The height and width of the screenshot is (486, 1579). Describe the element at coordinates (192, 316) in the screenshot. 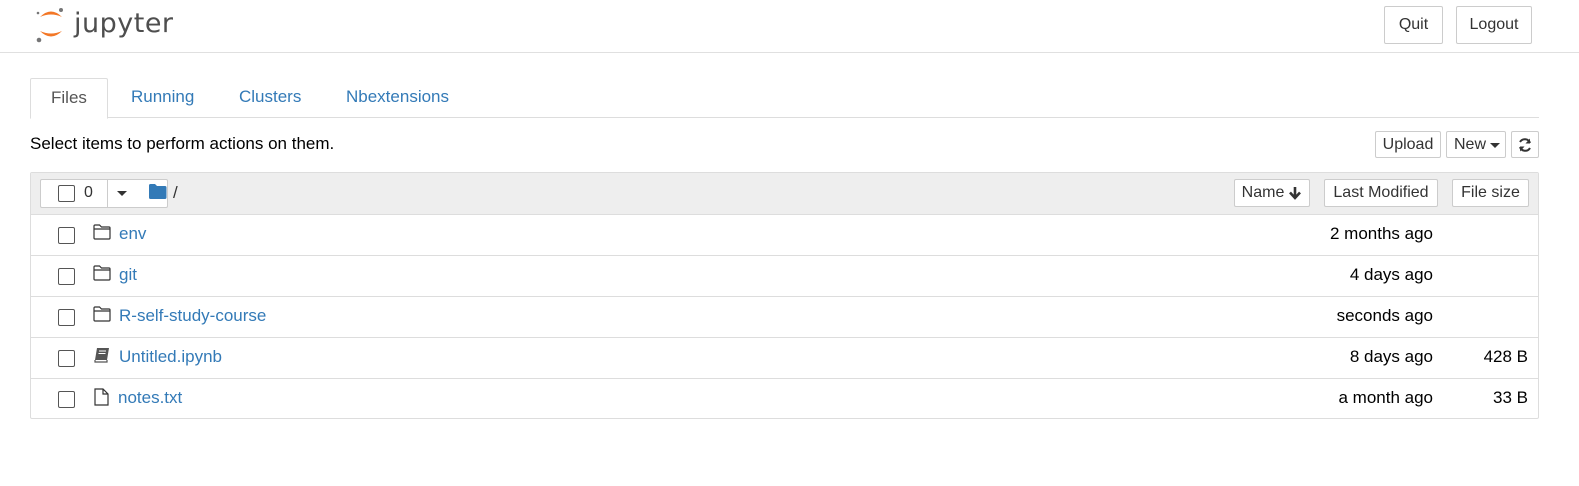

I see `item-name-link: R-self-study-course` at that location.